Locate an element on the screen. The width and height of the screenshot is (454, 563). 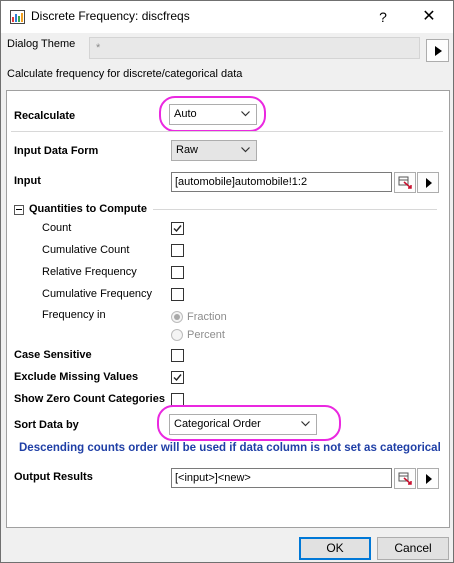
theme-menu-button is located at coordinates (437, 50).